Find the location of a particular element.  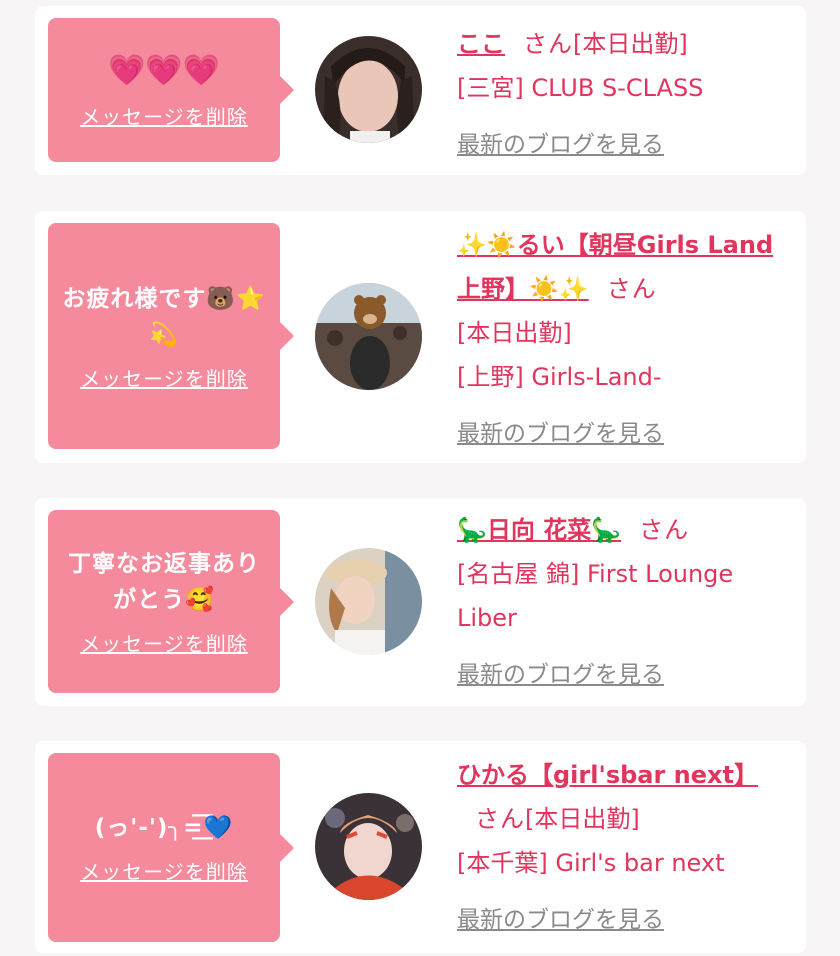

message-bubble: (っ'-')╮=͟͟͞͞💙 メッセージを削除 is located at coordinates (171, 847).